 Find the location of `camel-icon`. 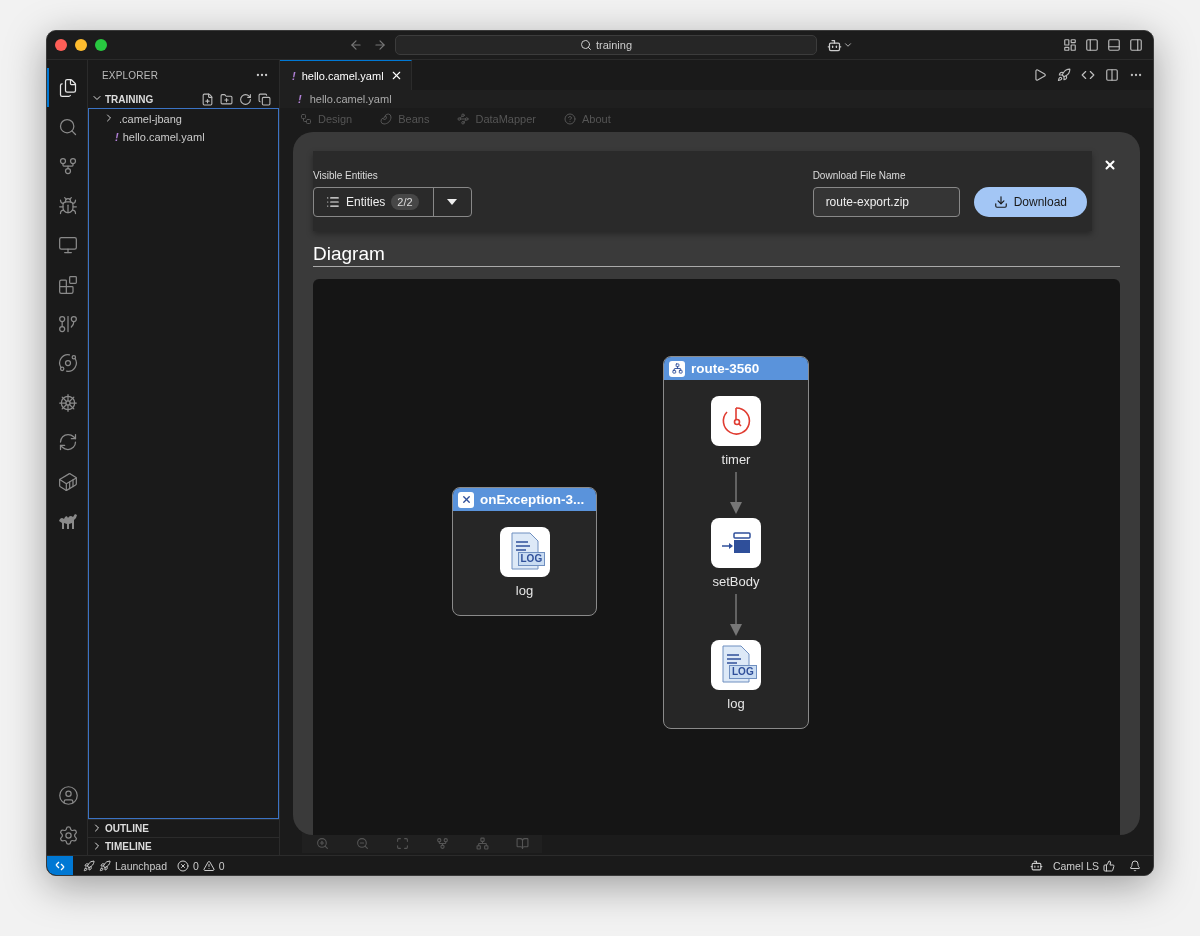

camel-icon is located at coordinates (68, 521).